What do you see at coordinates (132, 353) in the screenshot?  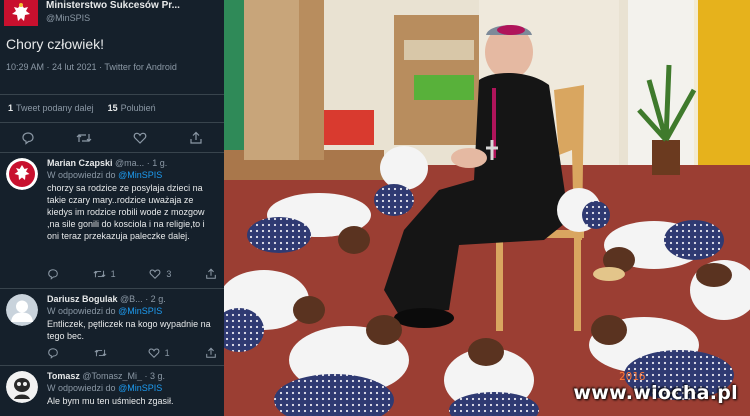 I see `reply-actions: 1` at bounding box center [132, 353].